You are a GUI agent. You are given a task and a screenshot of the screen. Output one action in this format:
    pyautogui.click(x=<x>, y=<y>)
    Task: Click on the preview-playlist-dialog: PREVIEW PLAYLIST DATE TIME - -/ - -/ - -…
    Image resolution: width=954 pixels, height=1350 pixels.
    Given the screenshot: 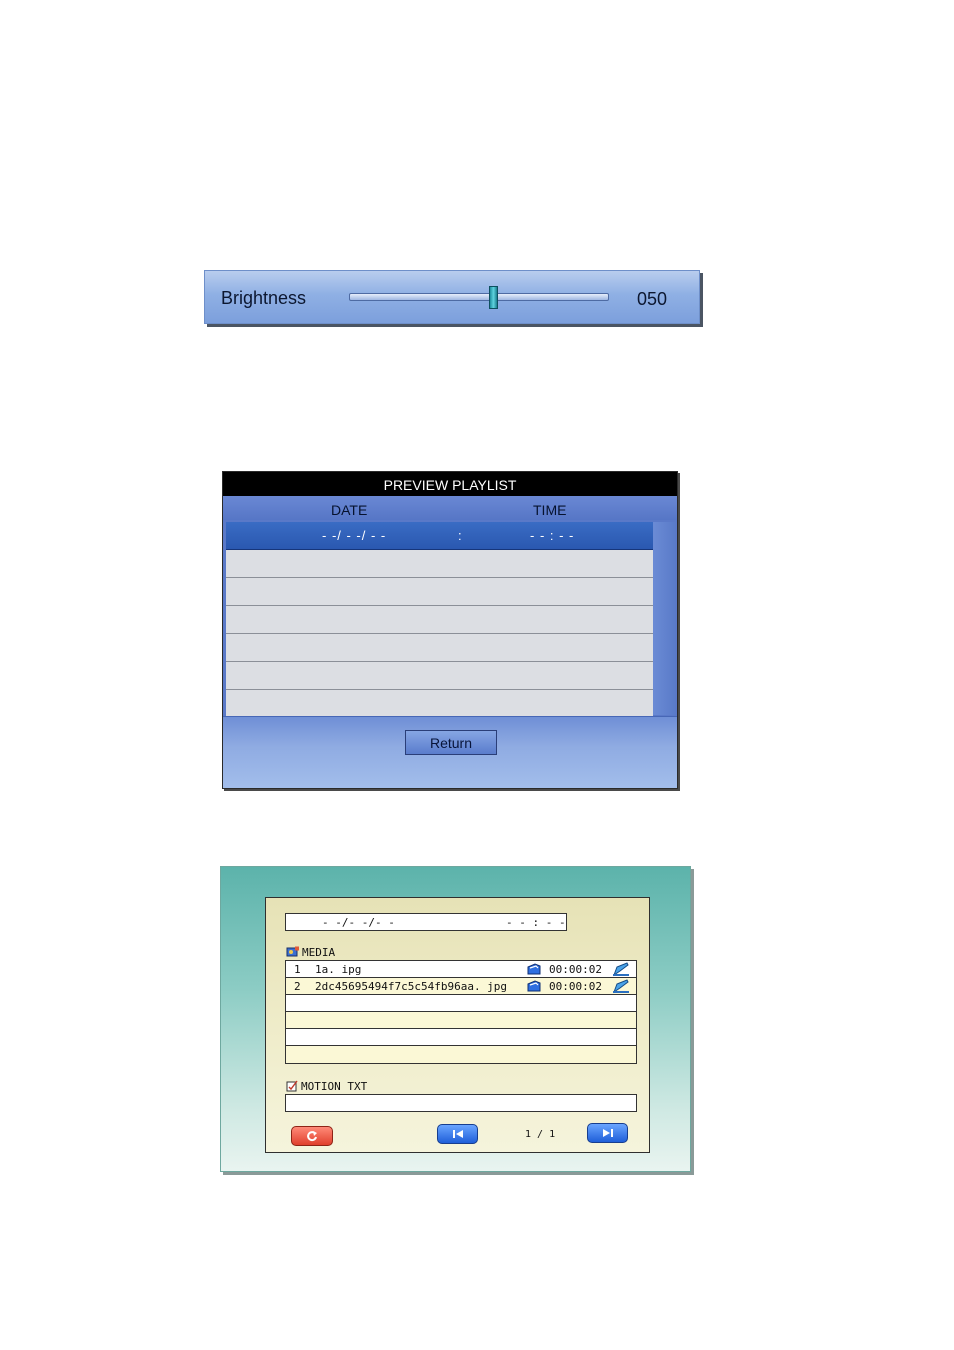 What is the action you would take?
    pyautogui.click(x=450, y=630)
    